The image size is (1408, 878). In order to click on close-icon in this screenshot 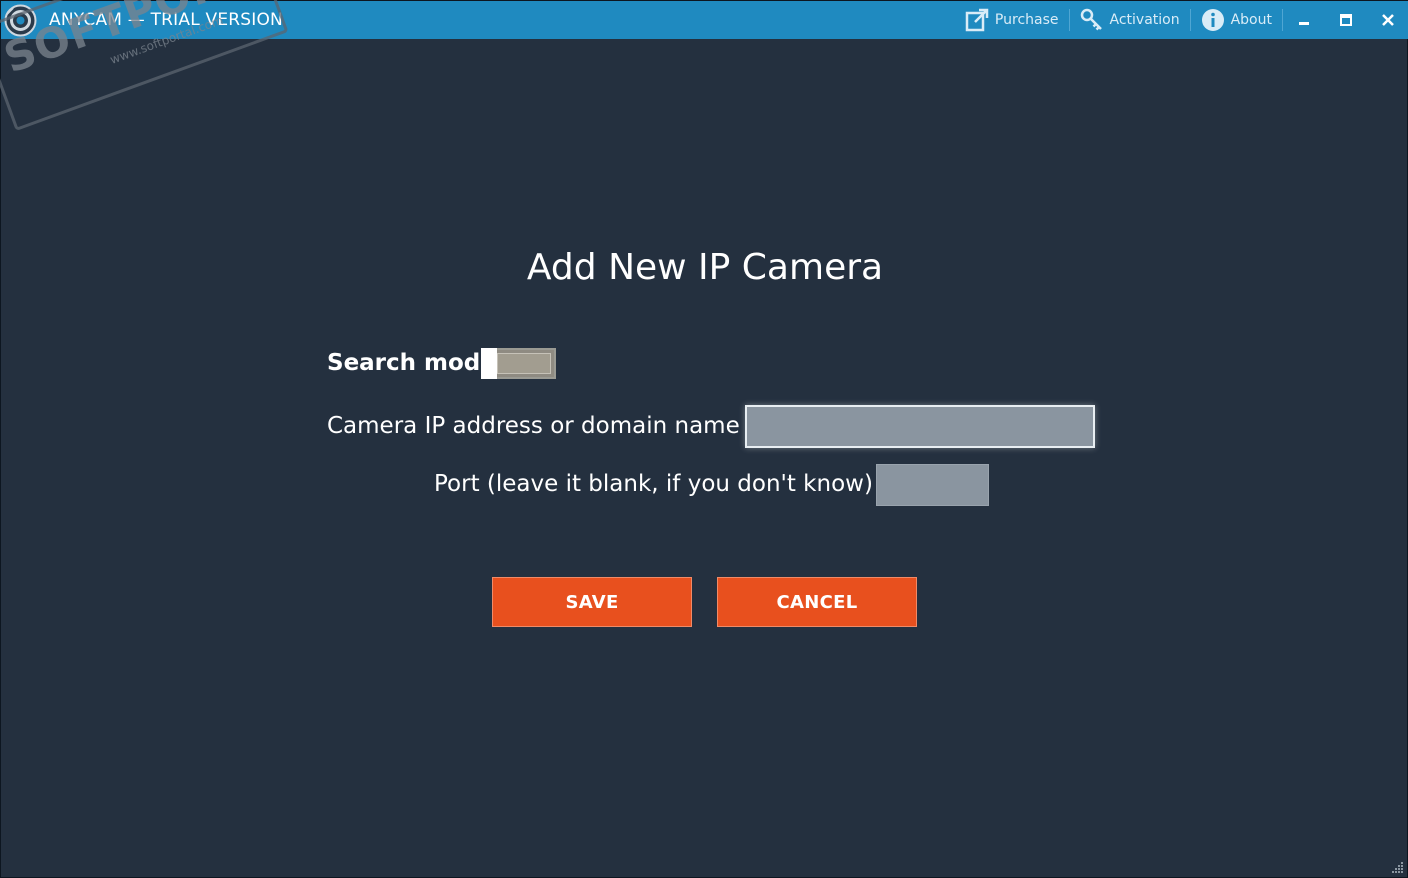, I will do `click(1388, 20)`.